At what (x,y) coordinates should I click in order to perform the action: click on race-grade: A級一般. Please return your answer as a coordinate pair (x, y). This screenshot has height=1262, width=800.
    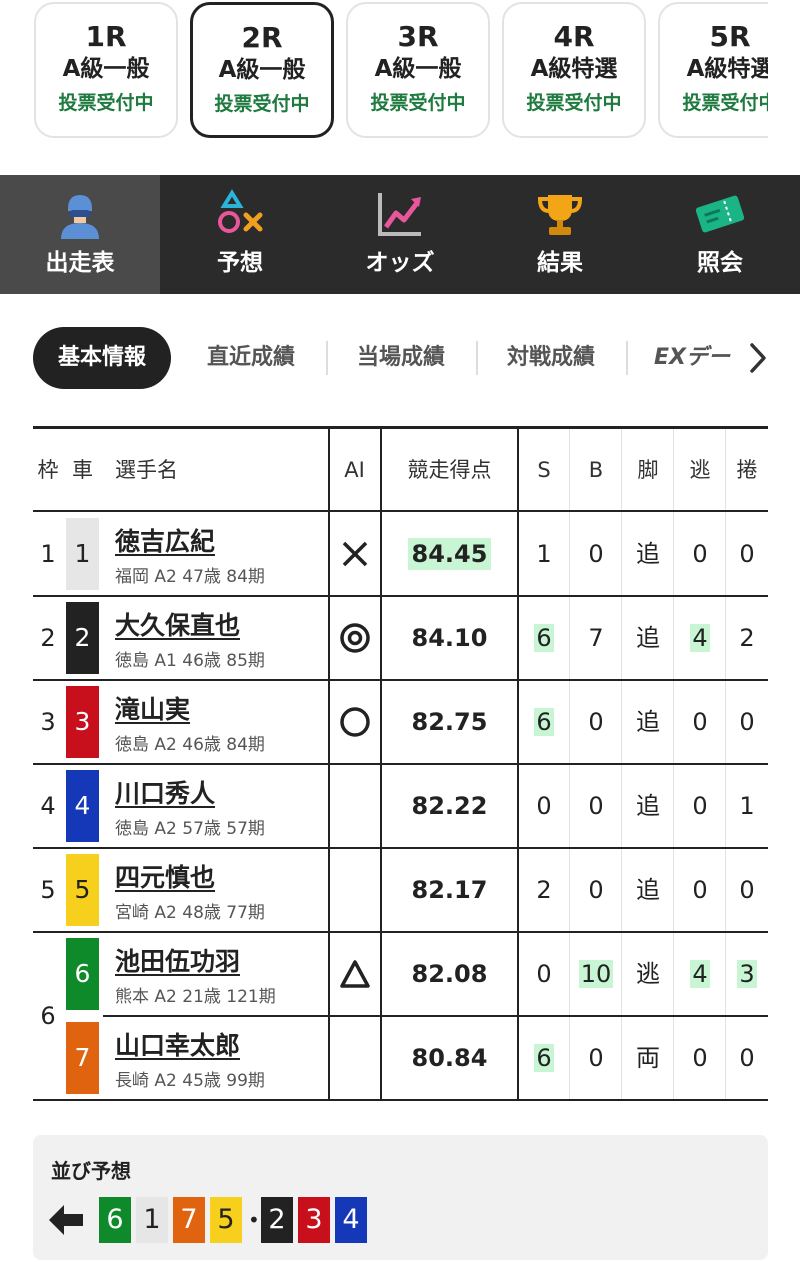
    Looking at the image, I should click on (262, 70).